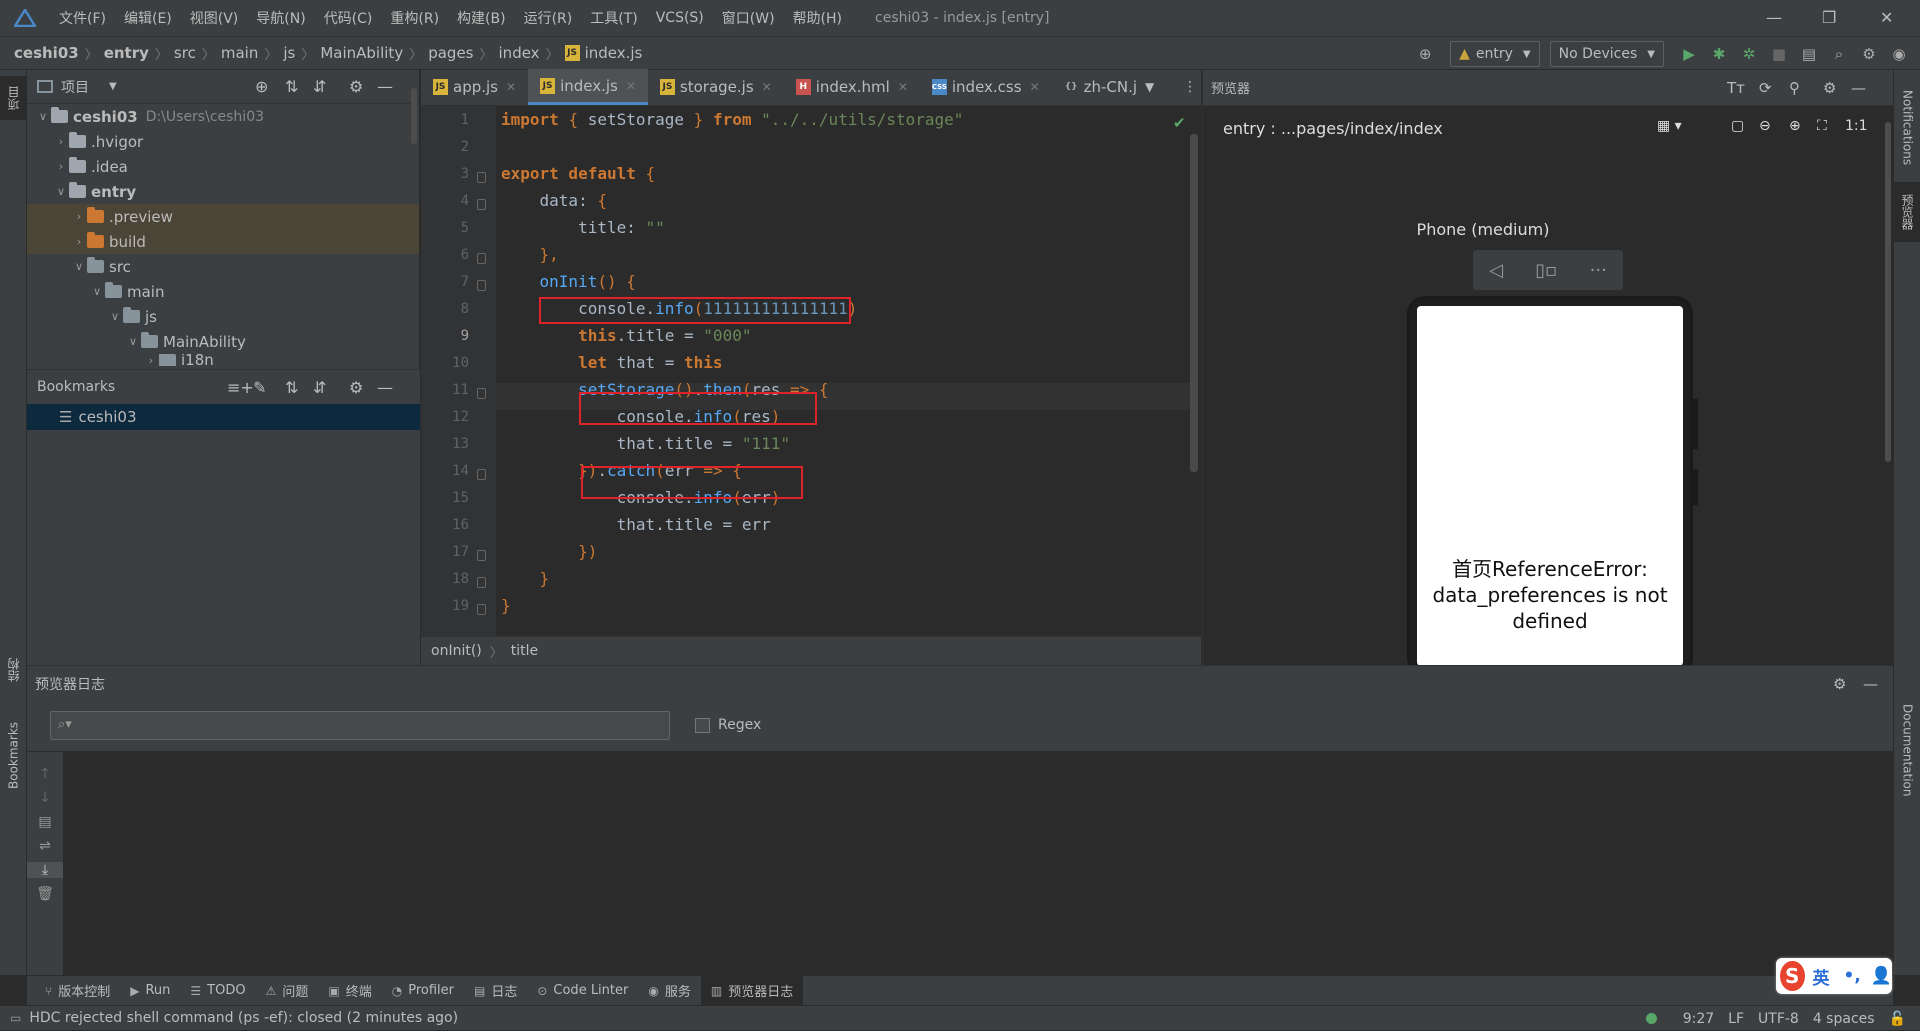  Describe the element at coordinates (669, 991) in the screenshot. I see `tool-tab: ◉ 服务` at that location.